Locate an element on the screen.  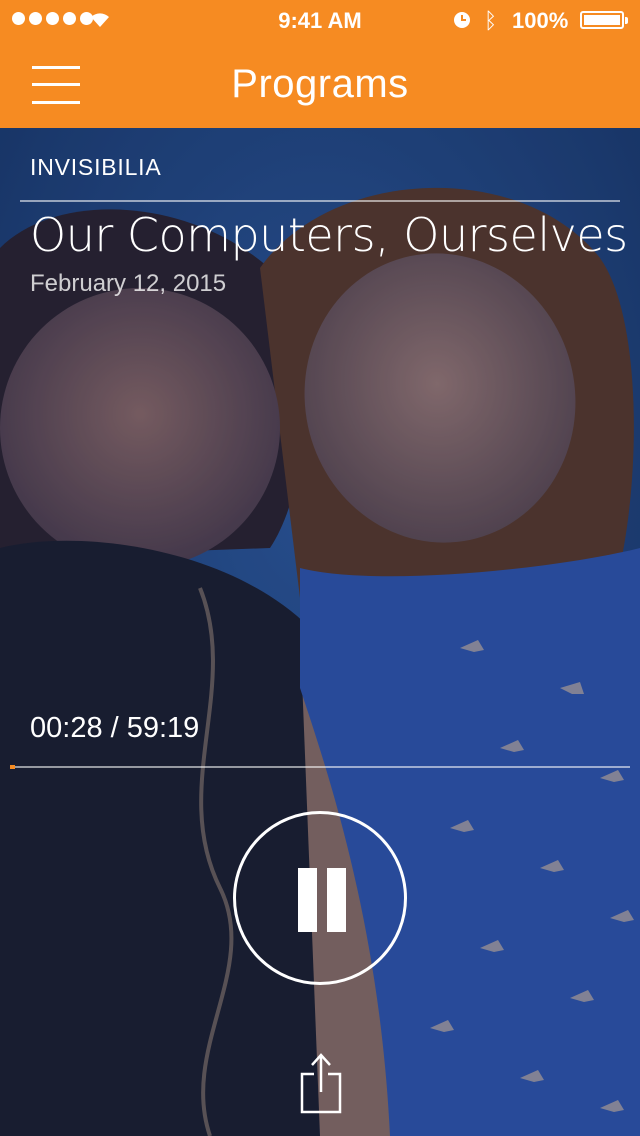
page-title: Programs is located at coordinates (320, 84).